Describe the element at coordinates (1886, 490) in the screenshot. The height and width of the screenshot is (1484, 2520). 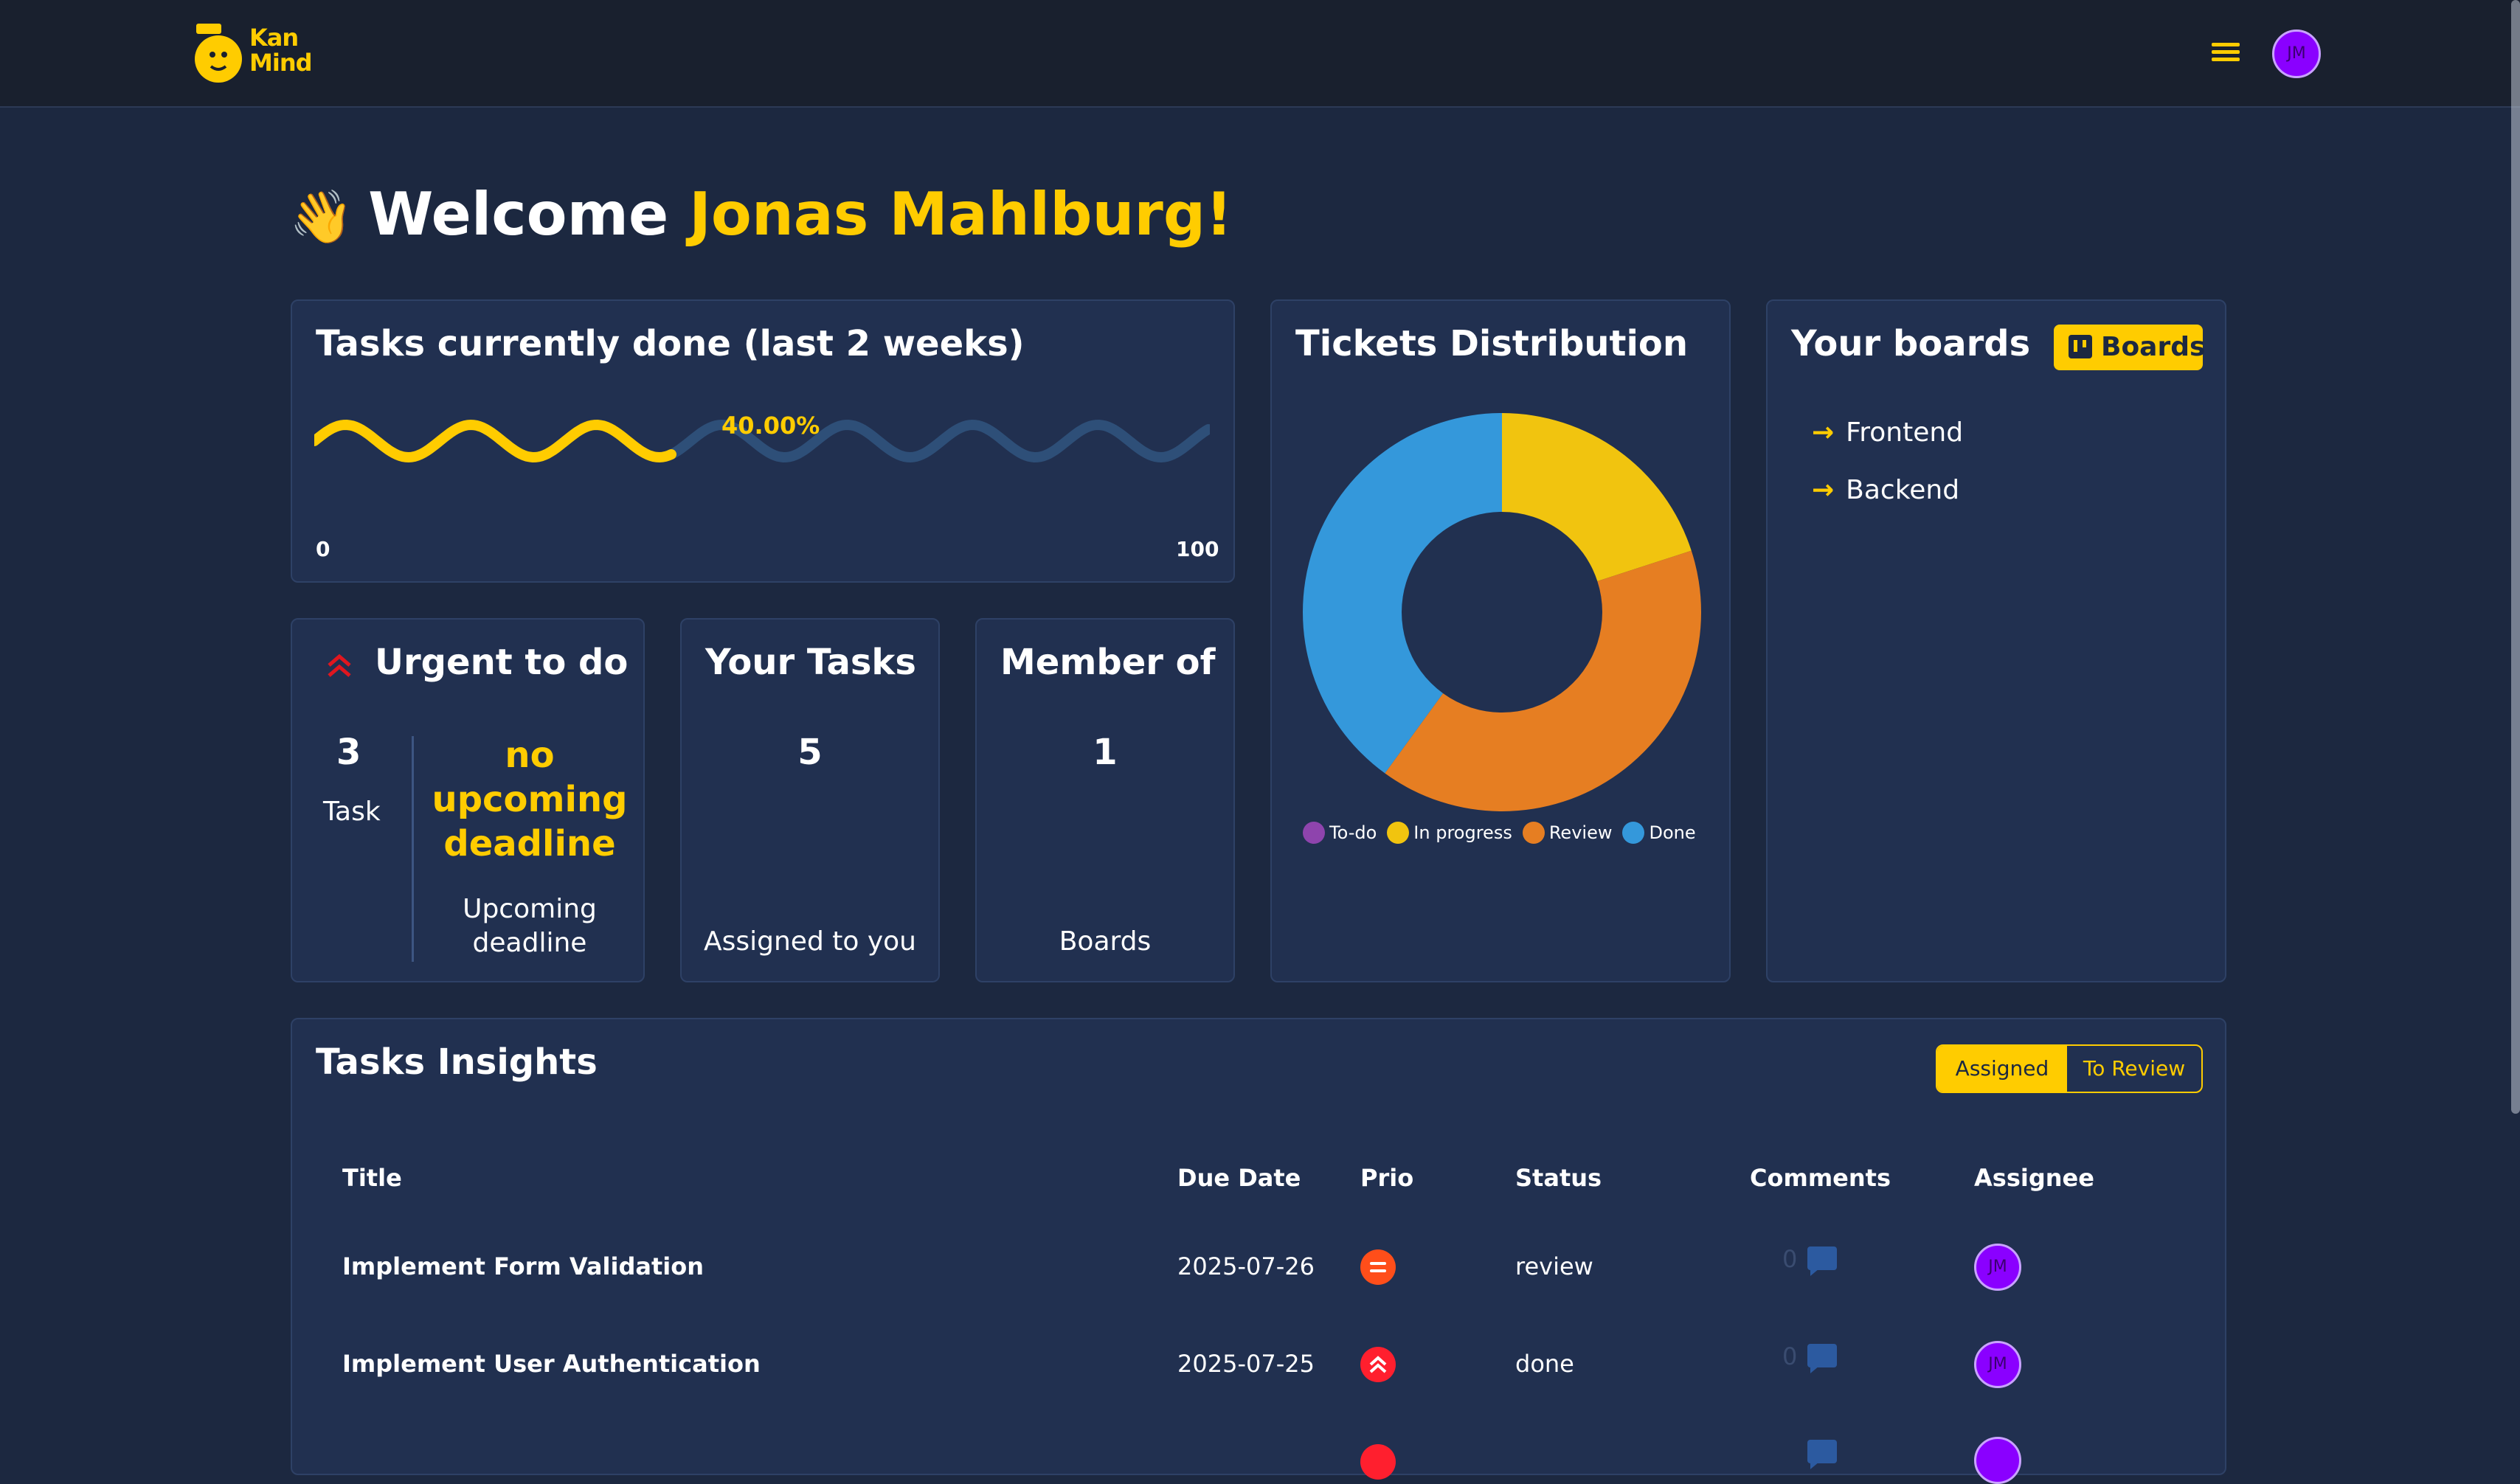
I see `board-link-backend: → Backend` at that location.